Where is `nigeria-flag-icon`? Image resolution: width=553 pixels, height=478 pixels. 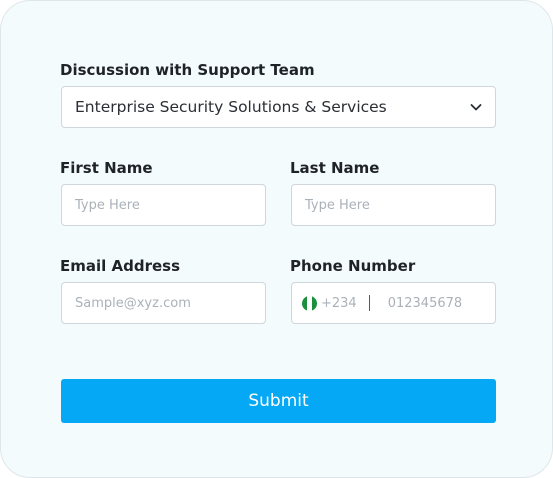 nigeria-flag-icon is located at coordinates (309, 303).